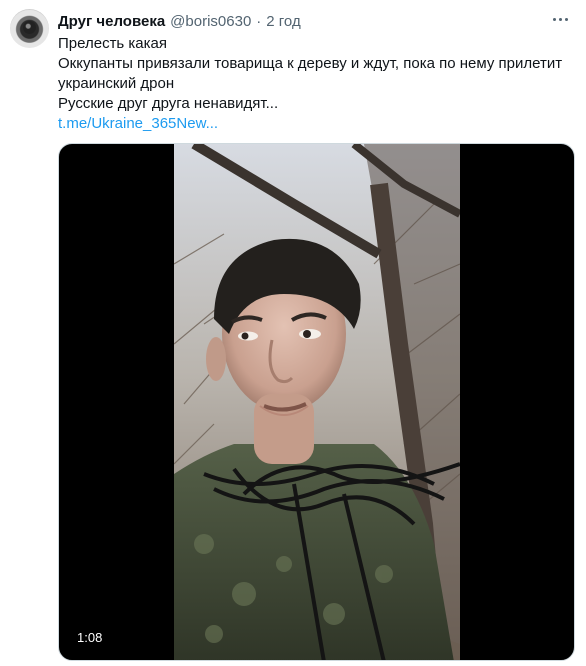  Describe the element at coordinates (113, 43) in the screenshot. I see `tweet-text-line: Прелесть какая` at that location.